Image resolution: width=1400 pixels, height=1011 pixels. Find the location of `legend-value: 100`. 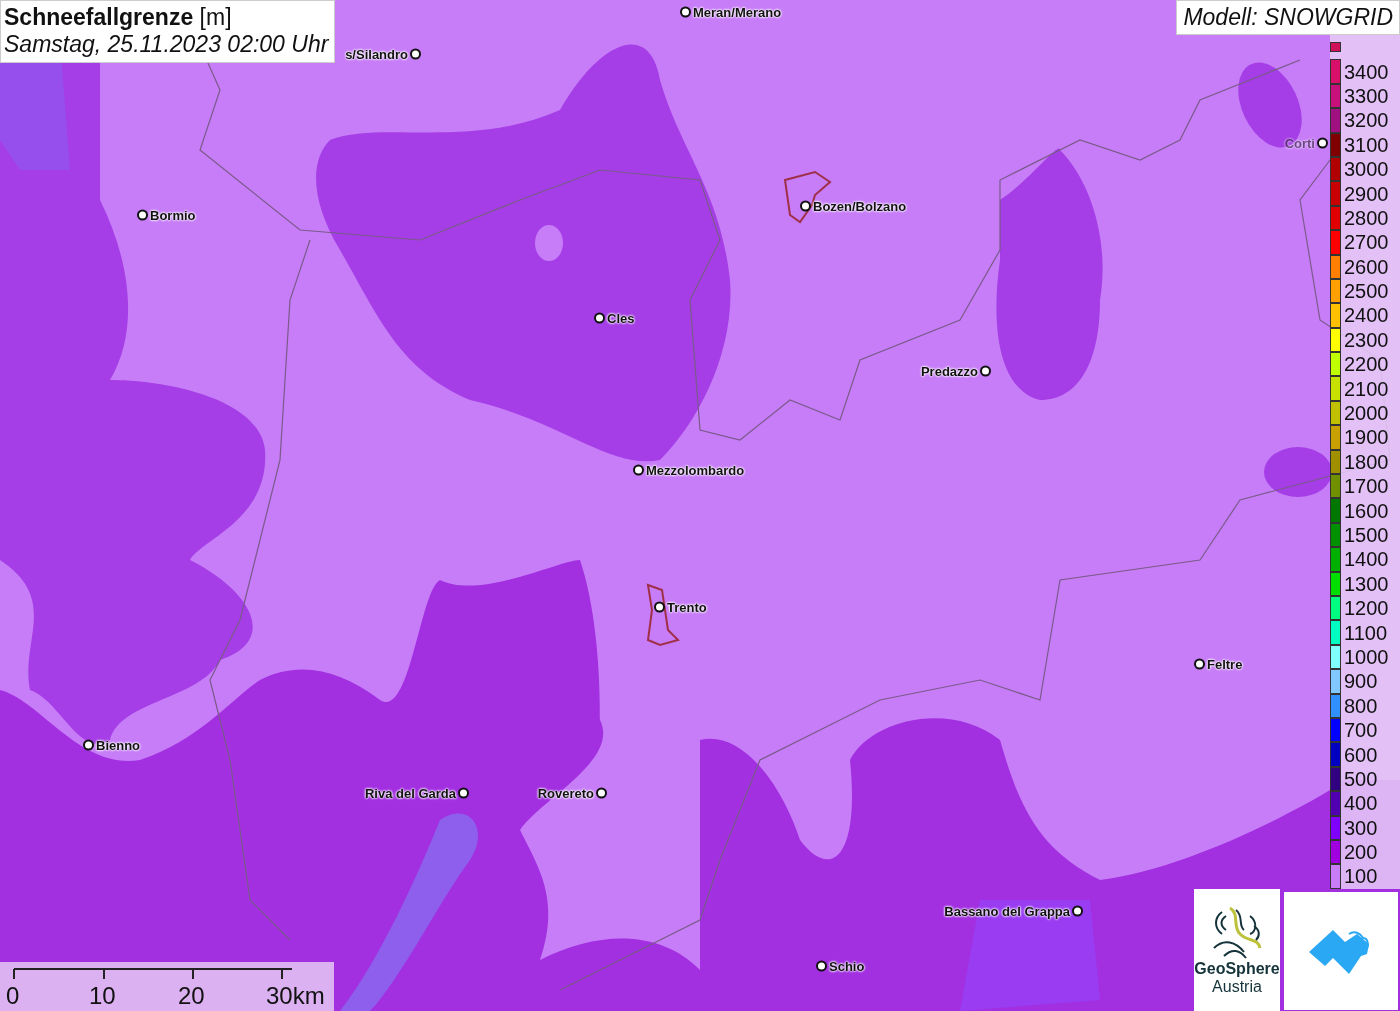

legend-value: 100 is located at coordinates (1361, 876).